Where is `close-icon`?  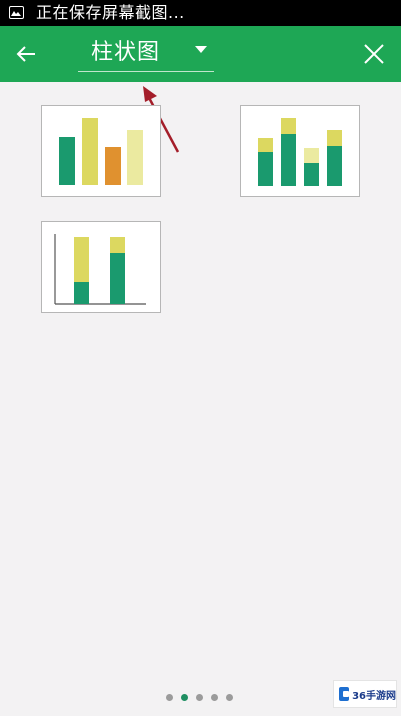
close-icon is located at coordinates (374, 54).